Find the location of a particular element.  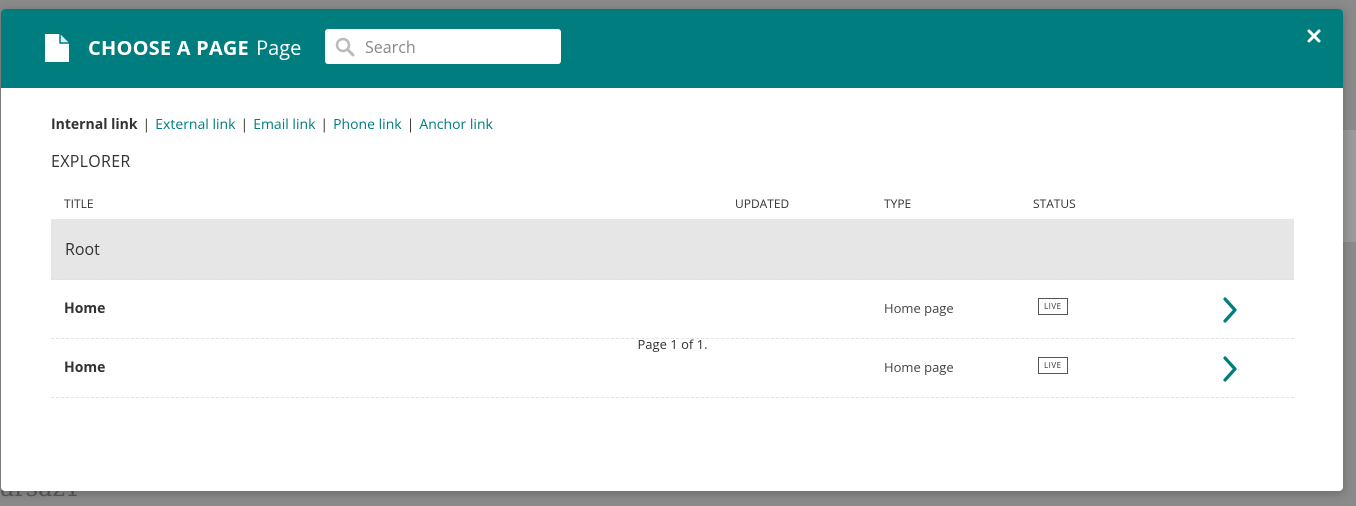

link-type-email: Email link is located at coordinates (284, 124).